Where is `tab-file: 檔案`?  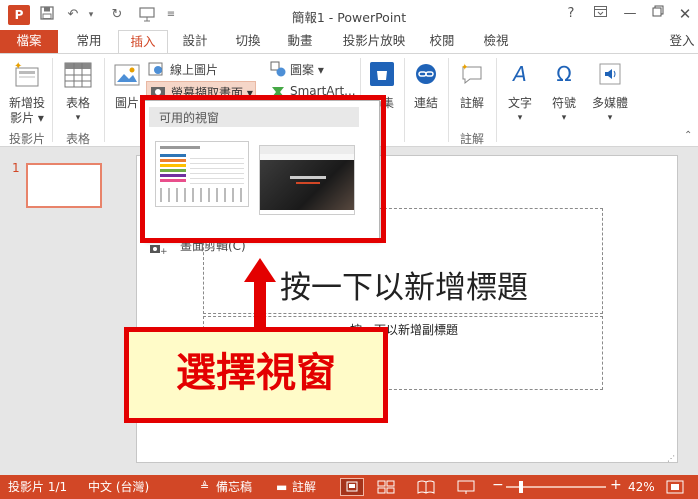
tab-file: 檔案 is located at coordinates (29, 41).